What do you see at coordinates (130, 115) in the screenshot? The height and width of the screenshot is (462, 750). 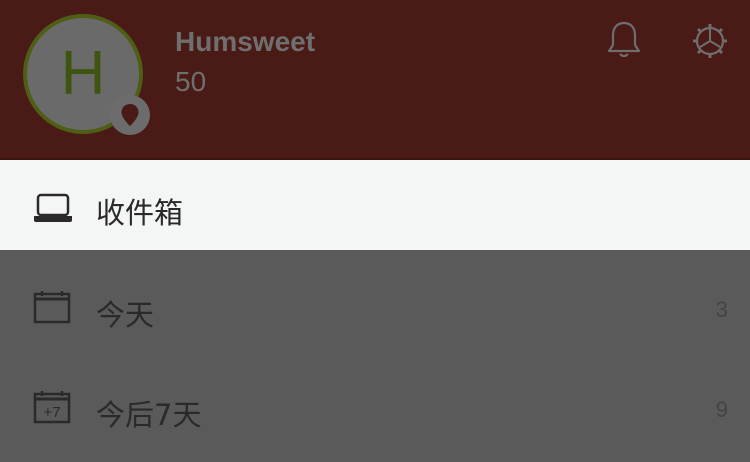 I see `location-pin-icon` at bounding box center [130, 115].